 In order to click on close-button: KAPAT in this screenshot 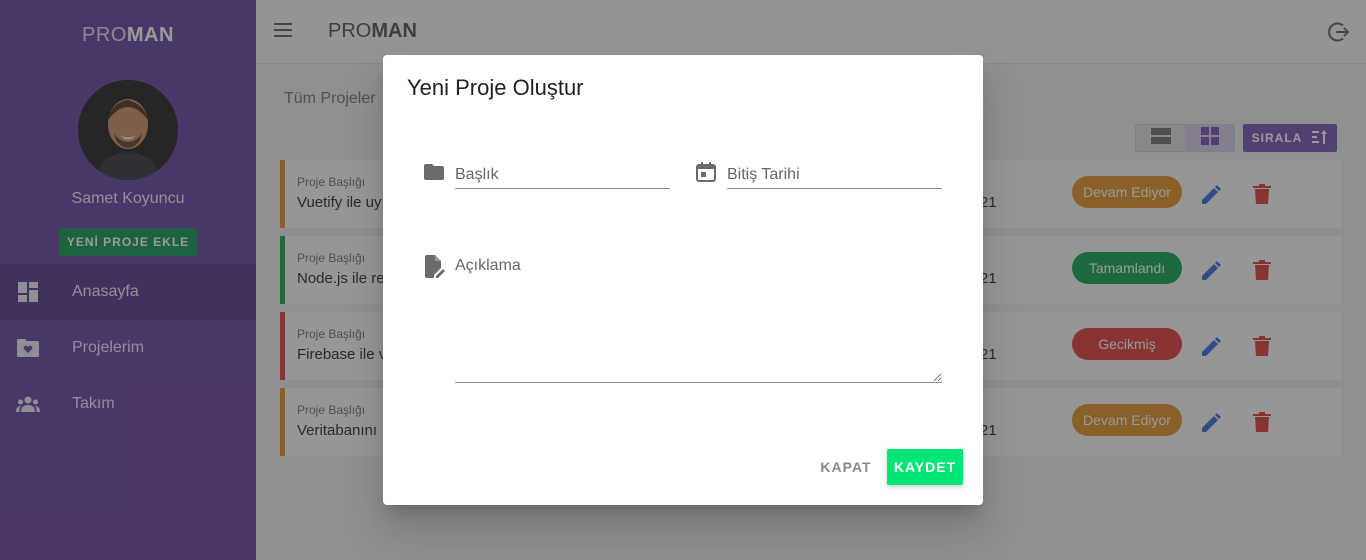, I will do `click(846, 467)`.